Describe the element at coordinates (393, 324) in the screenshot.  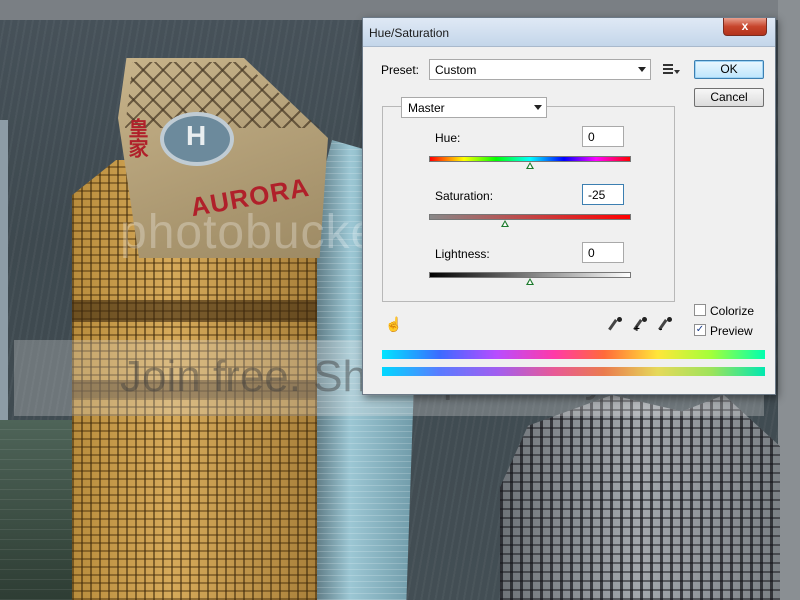
I see `targeted-adjustment-hand-icon: ☝` at that location.